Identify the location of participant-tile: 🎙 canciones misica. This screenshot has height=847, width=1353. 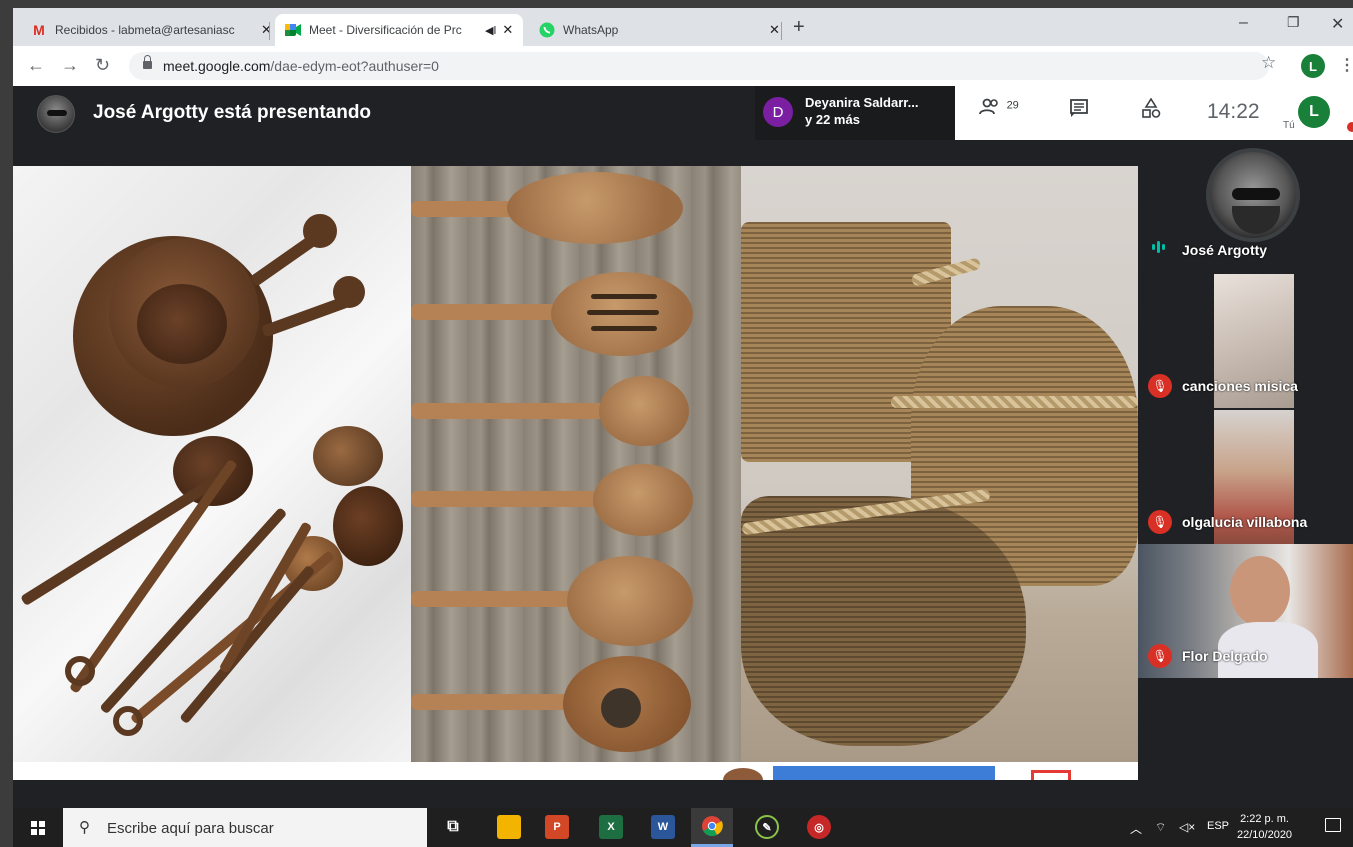
(1245, 341).